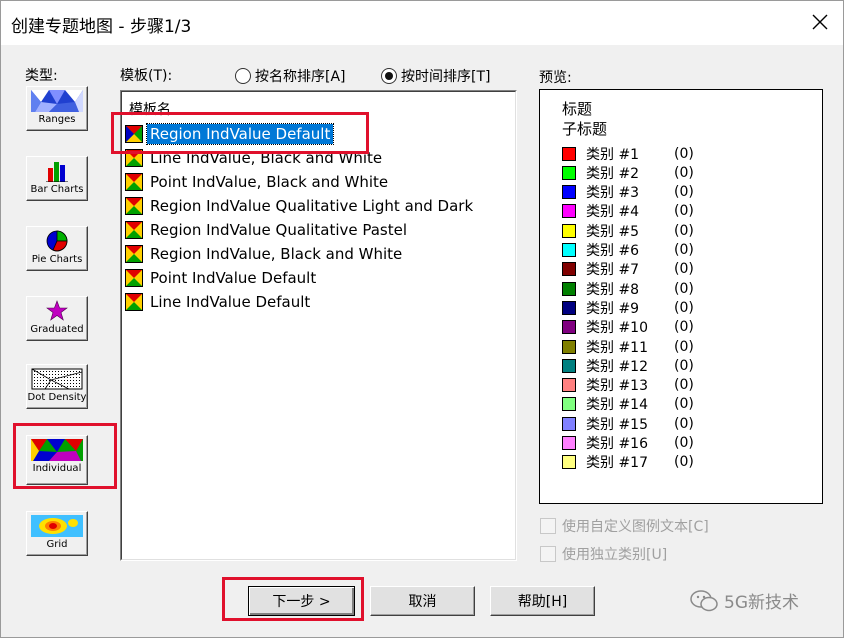 This screenshot has width=844, height=638. I want to click on type-grid-label: Grid, so click(57, 544).